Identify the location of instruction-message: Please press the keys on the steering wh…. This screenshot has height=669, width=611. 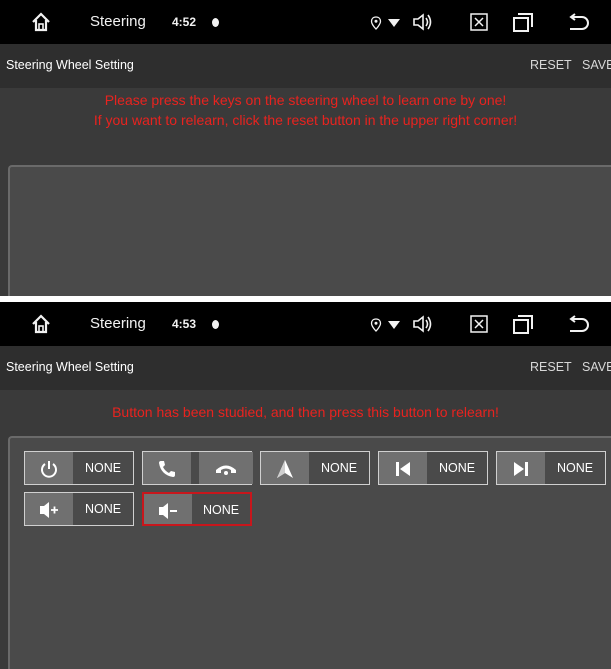
(305, 110).